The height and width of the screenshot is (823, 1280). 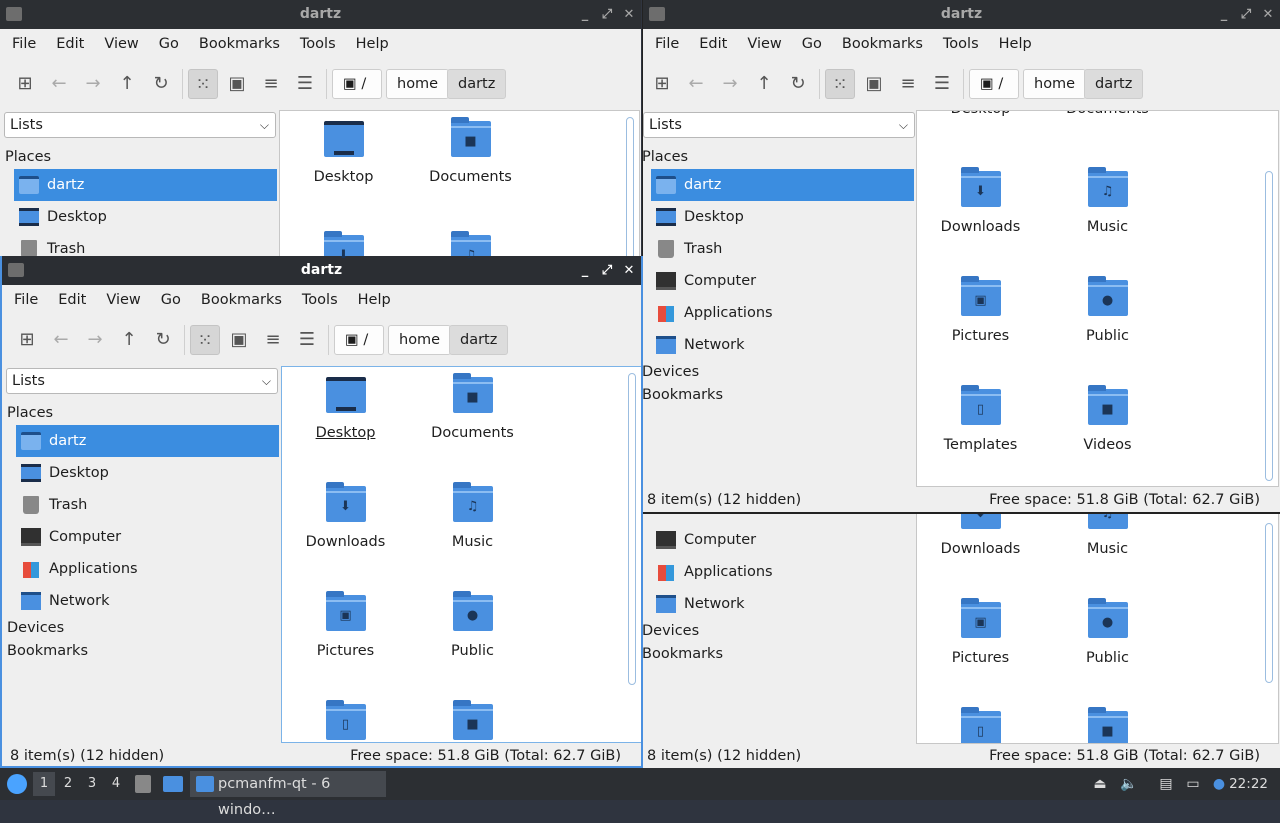 I want to click on sidebar-item-trash: Trash, so click(x=782, y=249).